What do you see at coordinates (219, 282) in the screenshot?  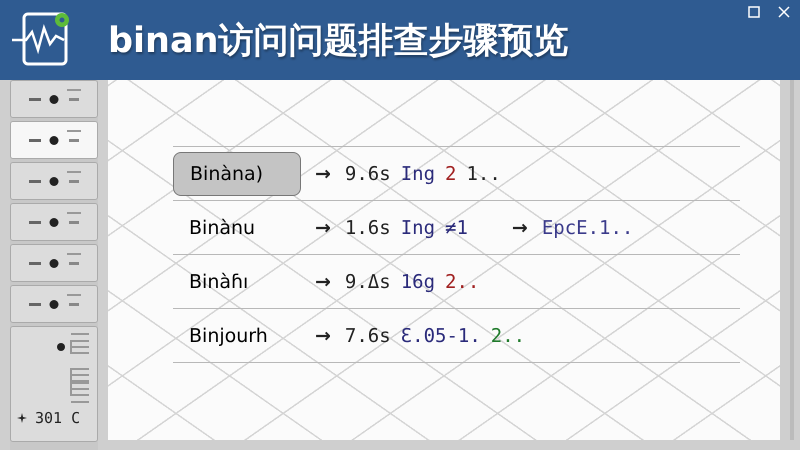 I see `step-name: Binàɦı` at bounding box center [219, 282].